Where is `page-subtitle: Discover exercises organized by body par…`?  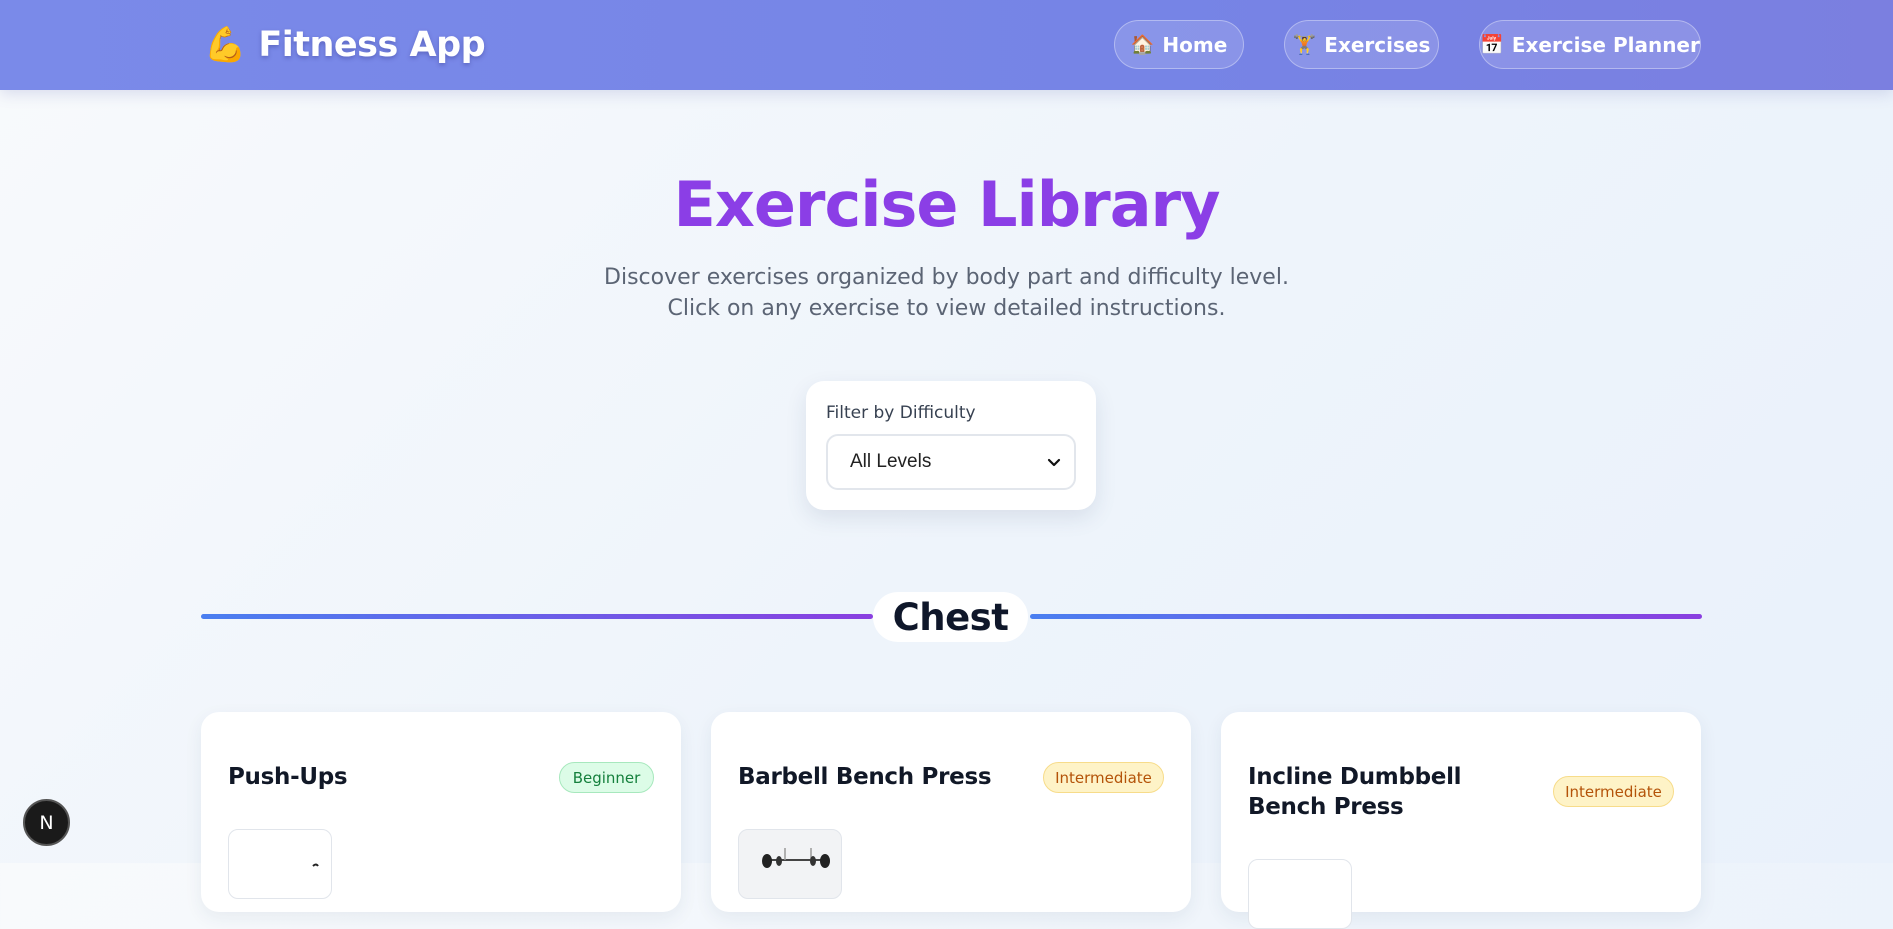 page-subtitle: Discover exercises organized by body par… is located at coordinates (946, 293).